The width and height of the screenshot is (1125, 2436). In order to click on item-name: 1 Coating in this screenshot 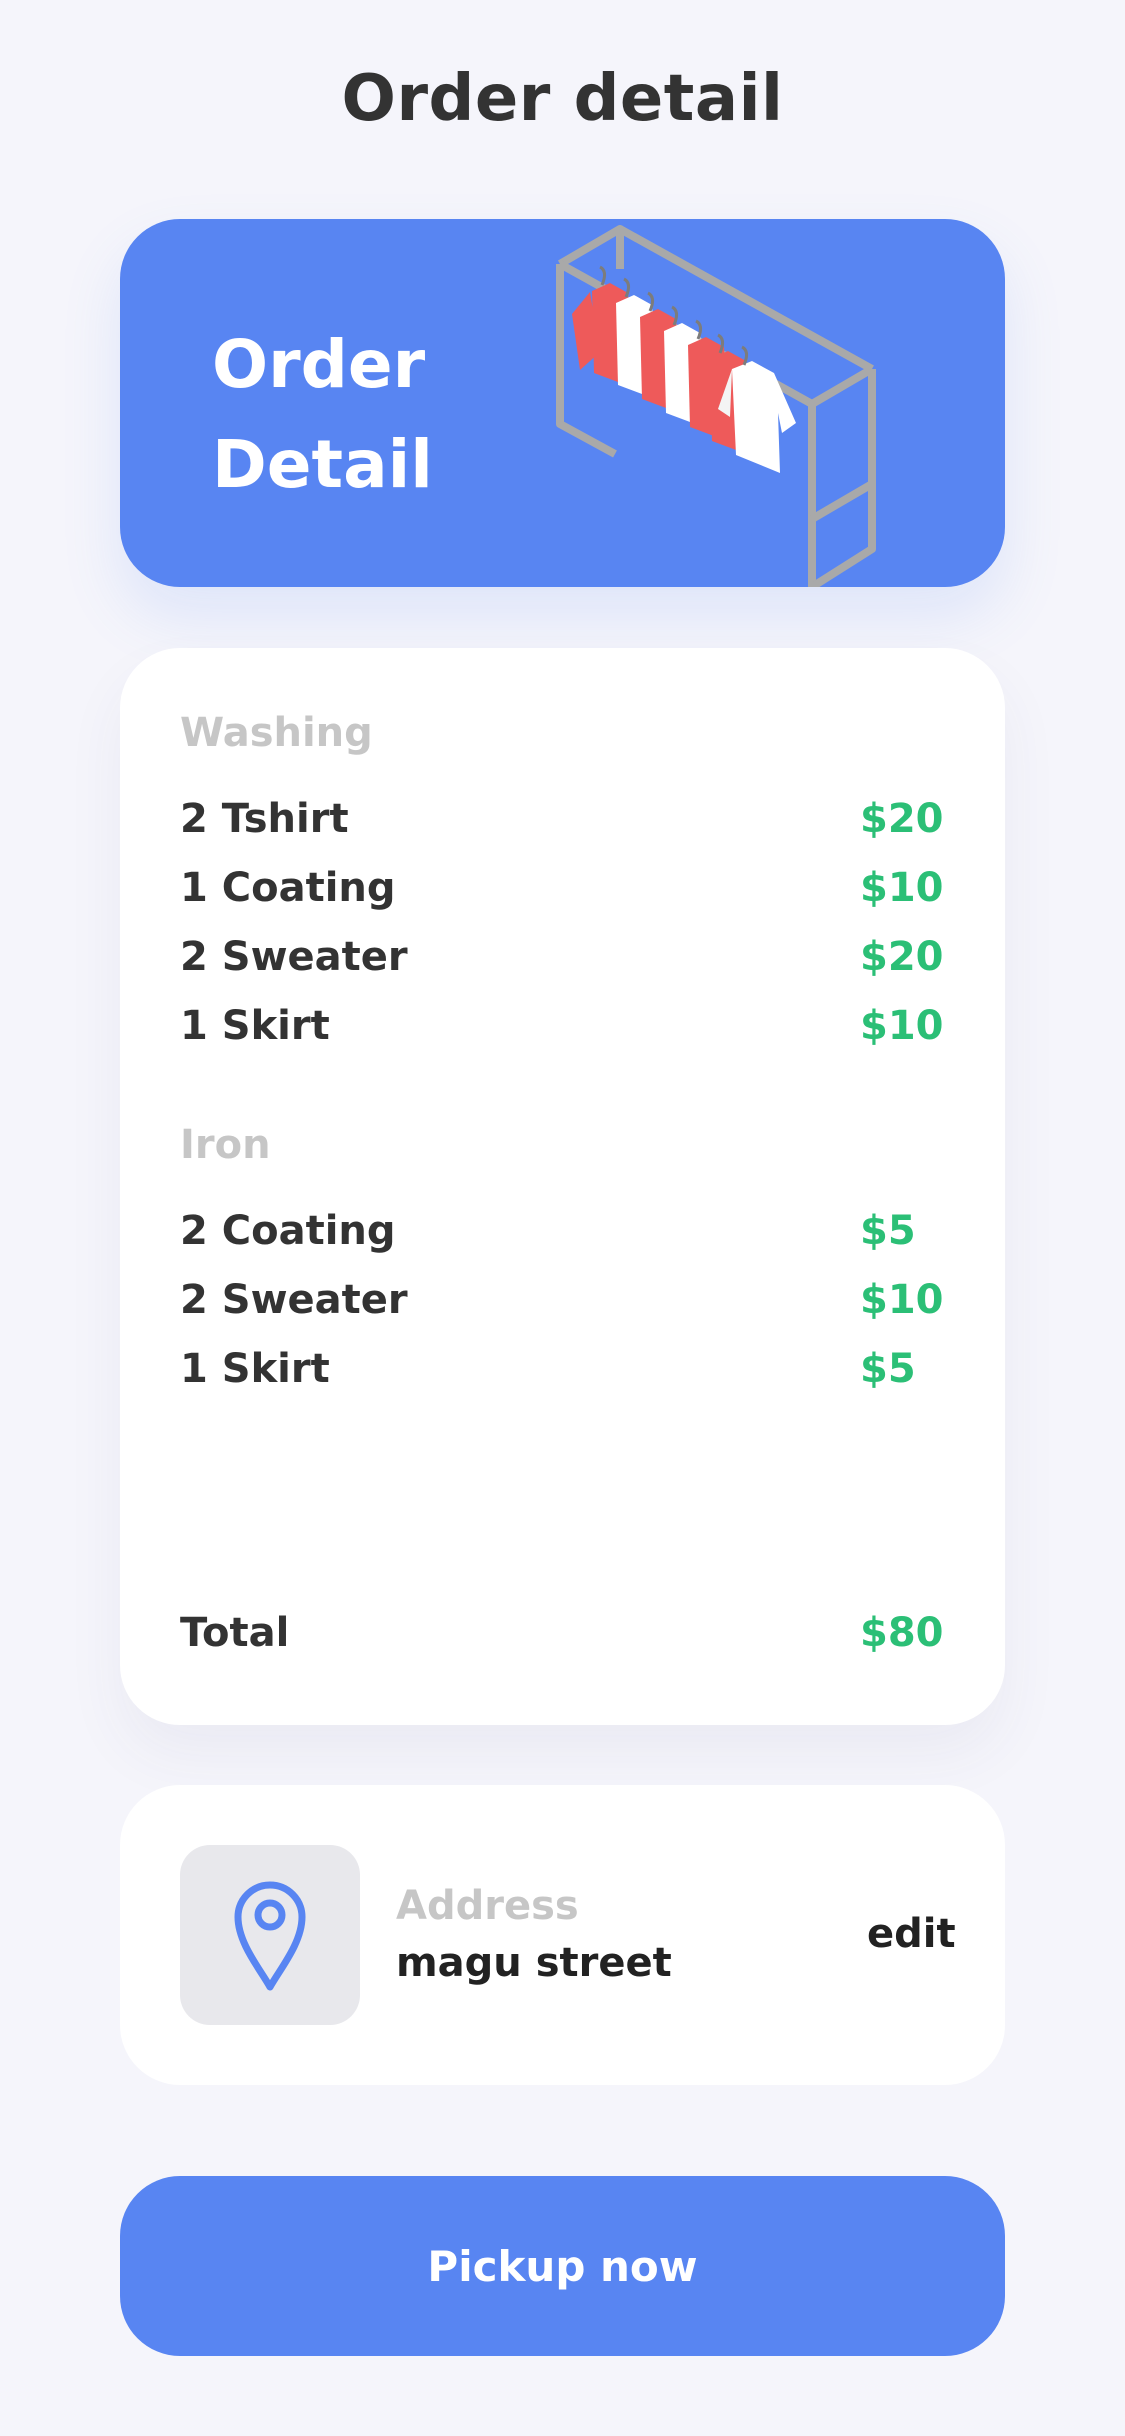, I will do `click(288, 888)`.